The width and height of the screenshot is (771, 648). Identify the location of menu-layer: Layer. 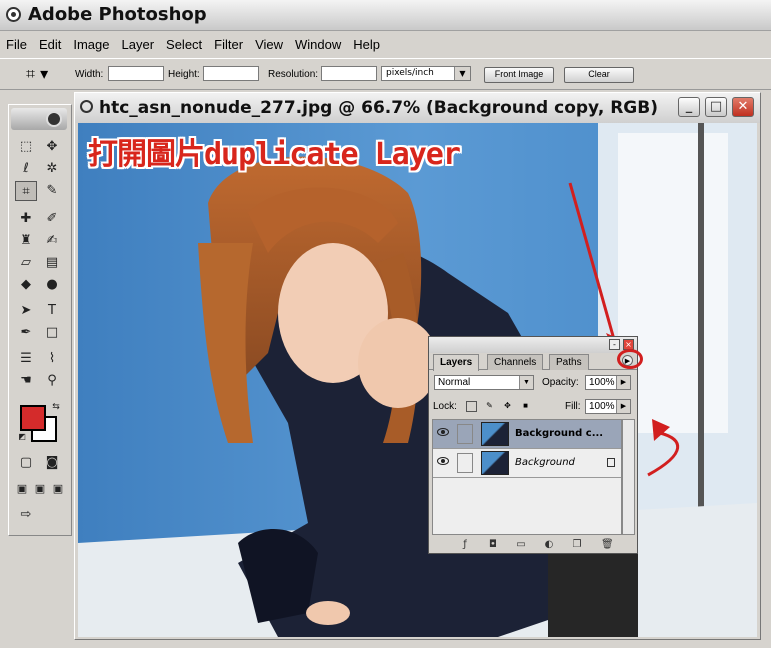
(138, 43).